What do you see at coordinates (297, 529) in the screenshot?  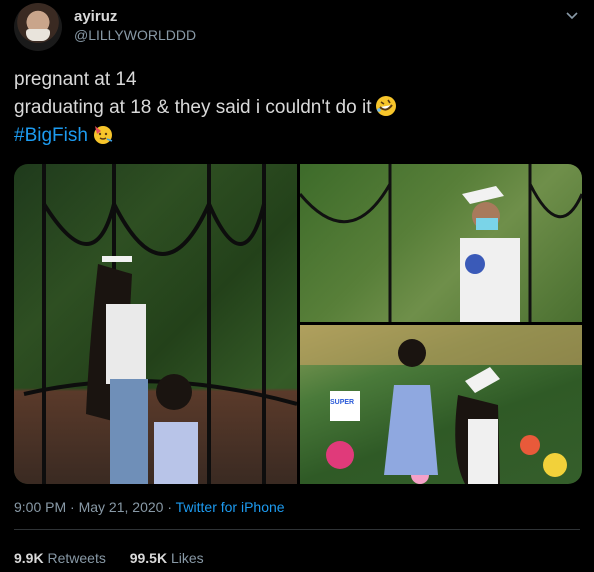 I see `divider` at bounding box center [297, 529].